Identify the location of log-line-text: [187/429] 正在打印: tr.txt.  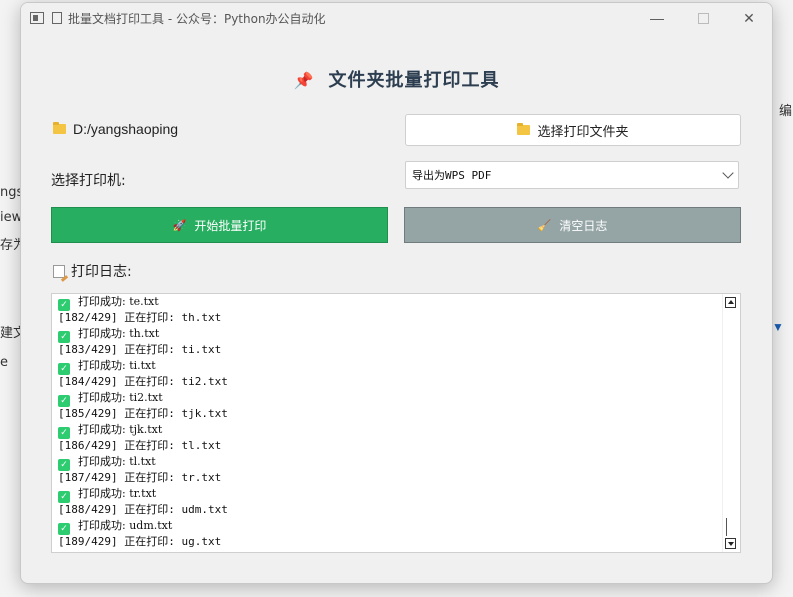
(140, 477).